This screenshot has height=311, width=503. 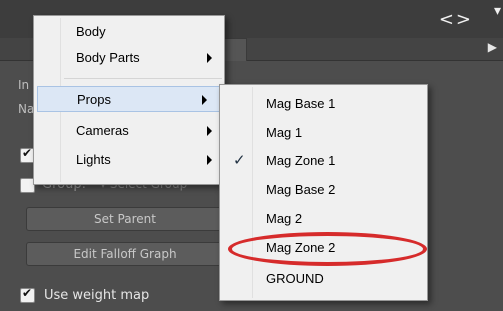 I want to click on menu-item-cameras: Cameras, so click(x=129, y=131).